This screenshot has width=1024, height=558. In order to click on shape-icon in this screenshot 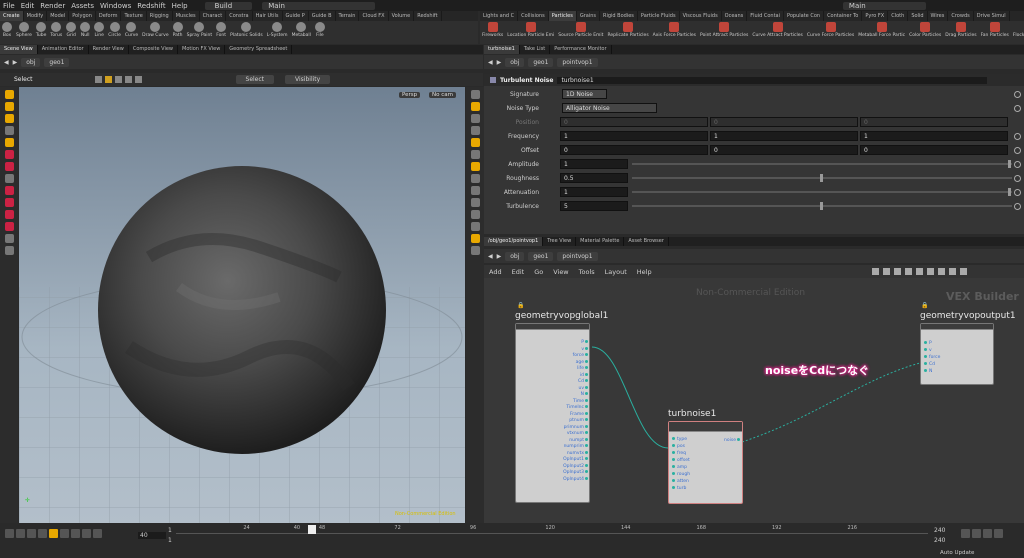, I will do `click(919, 271)`.